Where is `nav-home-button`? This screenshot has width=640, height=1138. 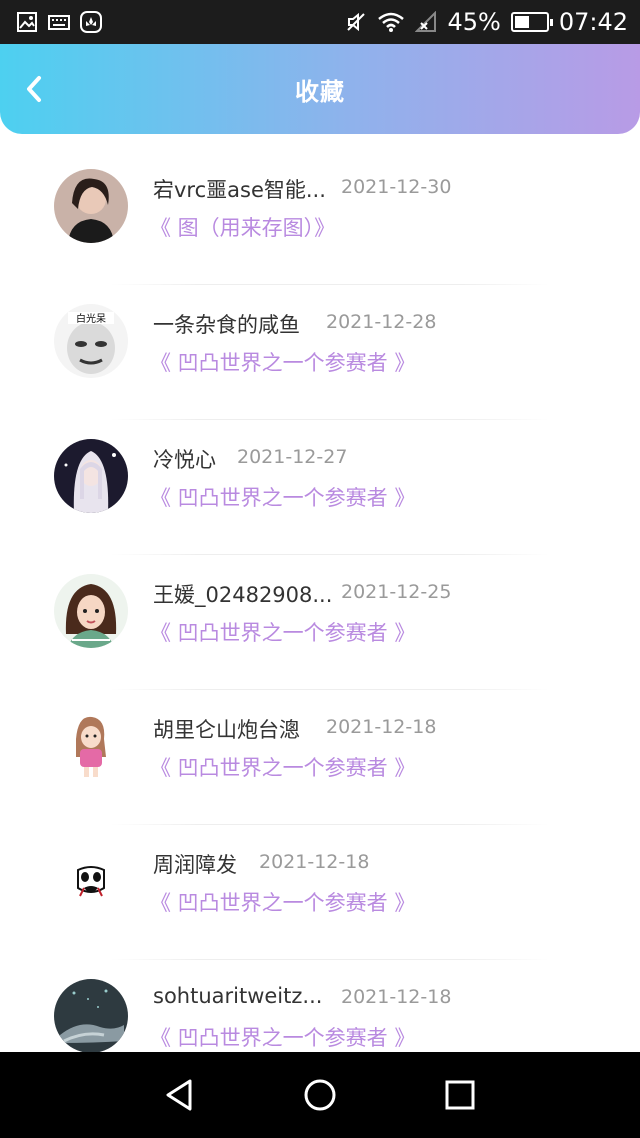
nav-home-button is located at coordinates (320, 1095).